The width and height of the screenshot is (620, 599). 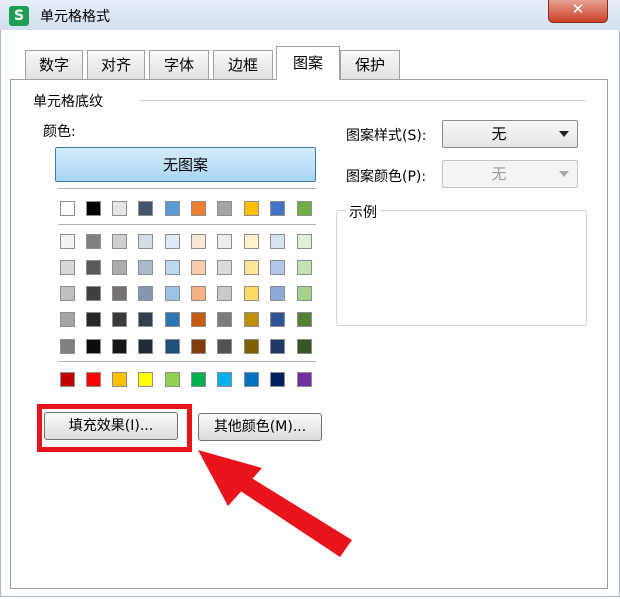 I want to click on annotation-arrow-icon, so click(x=275, y=503).